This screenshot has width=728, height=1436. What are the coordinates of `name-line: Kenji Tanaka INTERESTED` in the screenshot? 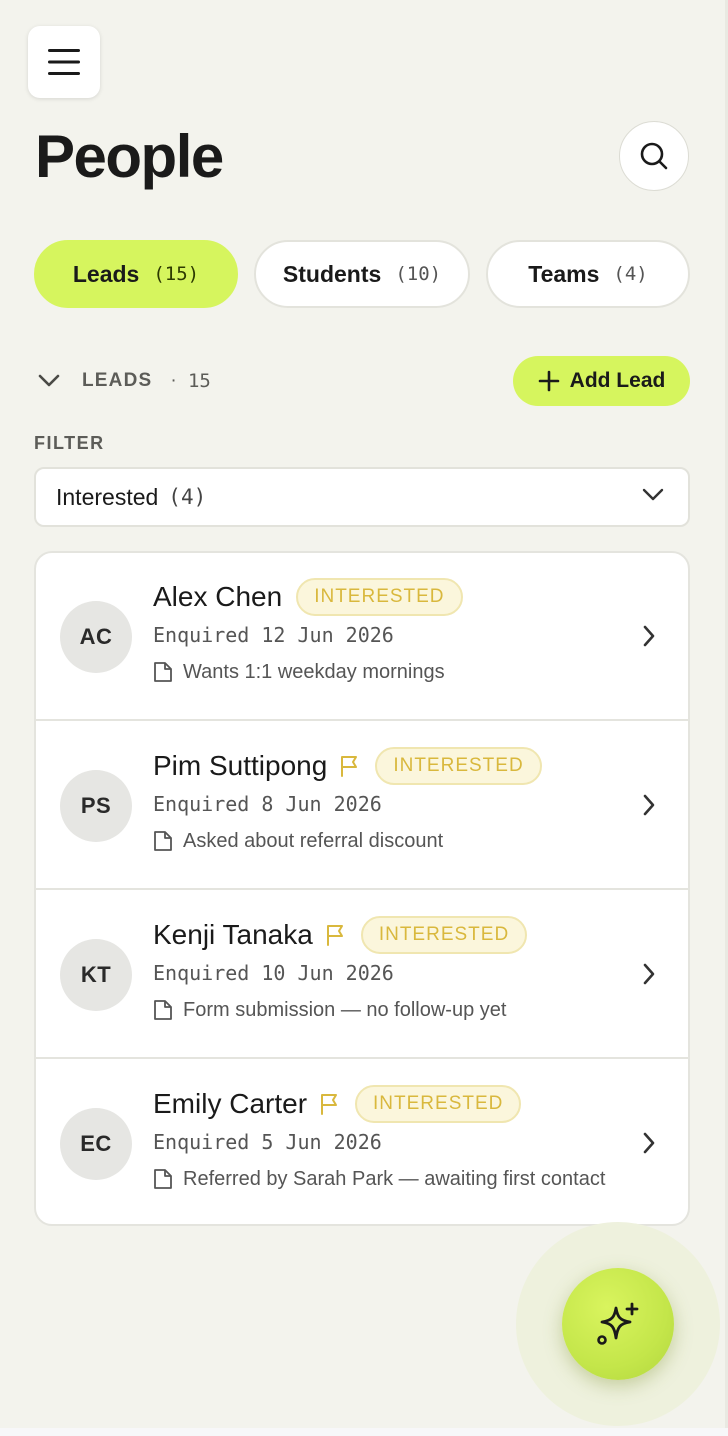 It's located at (340, 935).